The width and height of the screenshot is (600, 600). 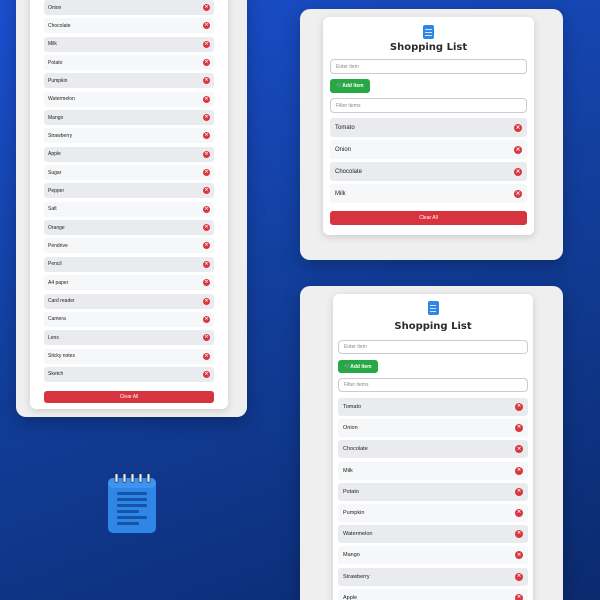 What do you see at coordinates (129, 283) in the screenshot?
I see `list-item: A4 paper ×` at bounding box center [129, 283].